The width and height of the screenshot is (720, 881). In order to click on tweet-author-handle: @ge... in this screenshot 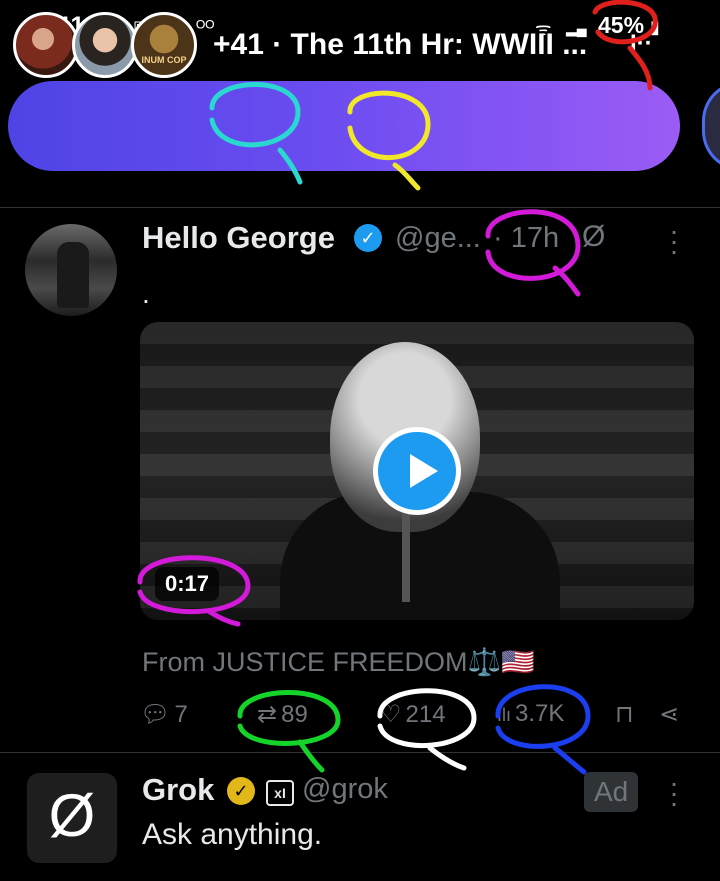, I will do `click(438, 238)`.